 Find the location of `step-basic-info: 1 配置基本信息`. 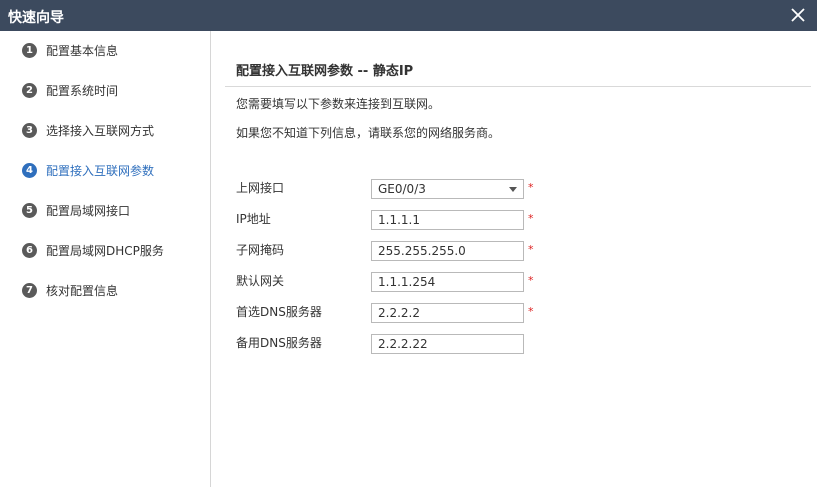

step-basic-info: 1 配置基本信息 is located at coordinates (70, 50).